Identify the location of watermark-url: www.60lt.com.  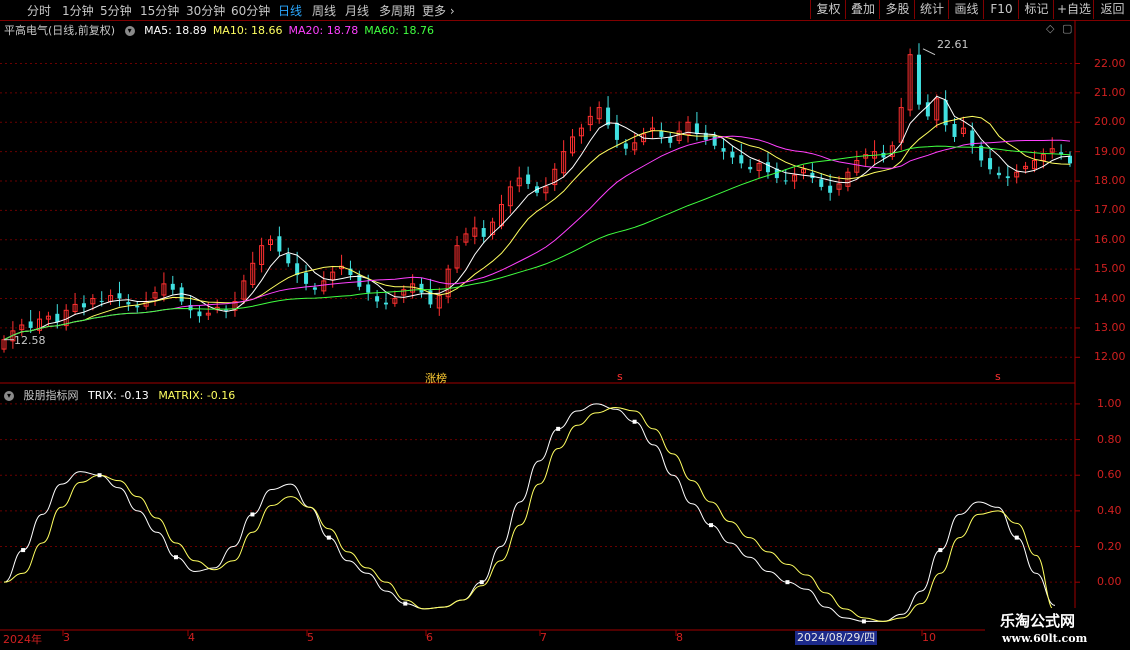
(1045, 638).